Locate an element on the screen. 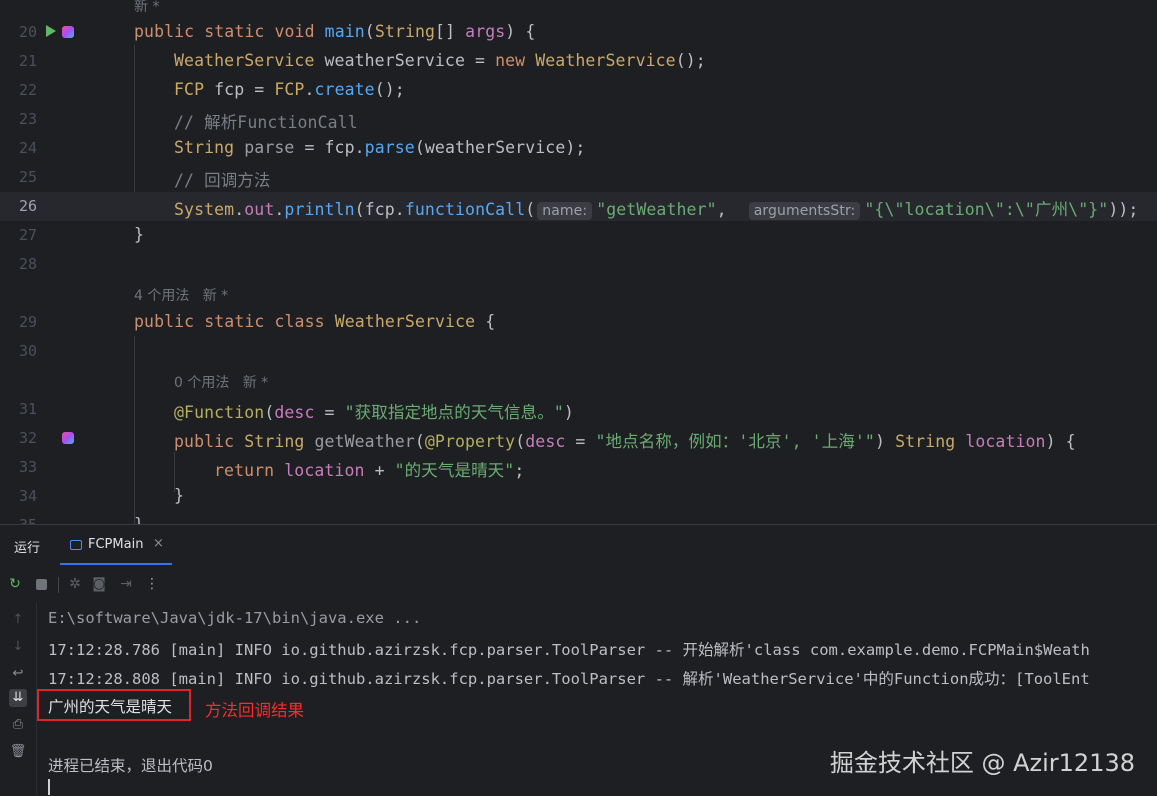  run-tab-bar: 运行 FCPMain × is located at coordinates (578, 545).